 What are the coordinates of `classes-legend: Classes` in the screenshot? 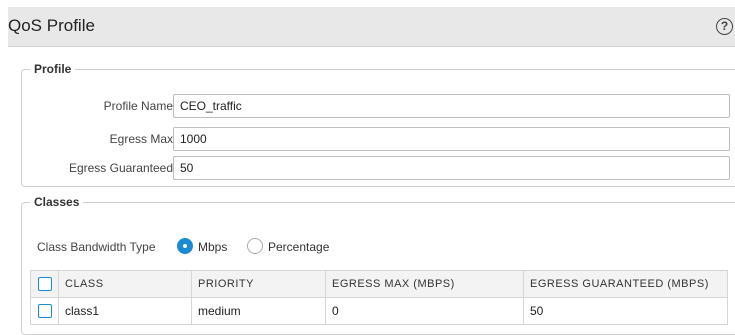 It's located at (57, 202).